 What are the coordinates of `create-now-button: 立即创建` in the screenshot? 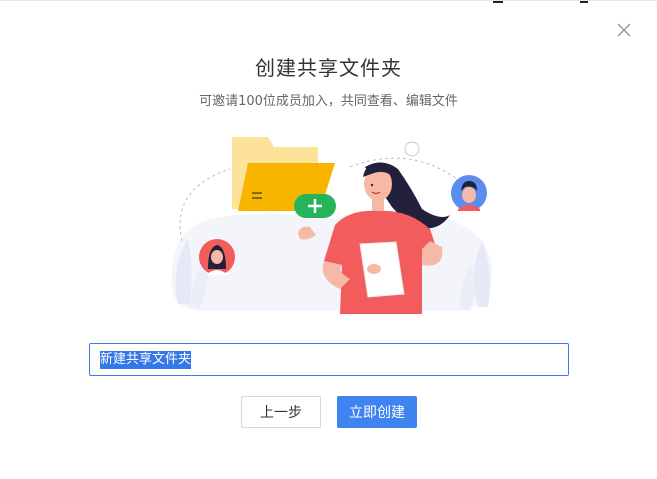 It's located at (377, 412).